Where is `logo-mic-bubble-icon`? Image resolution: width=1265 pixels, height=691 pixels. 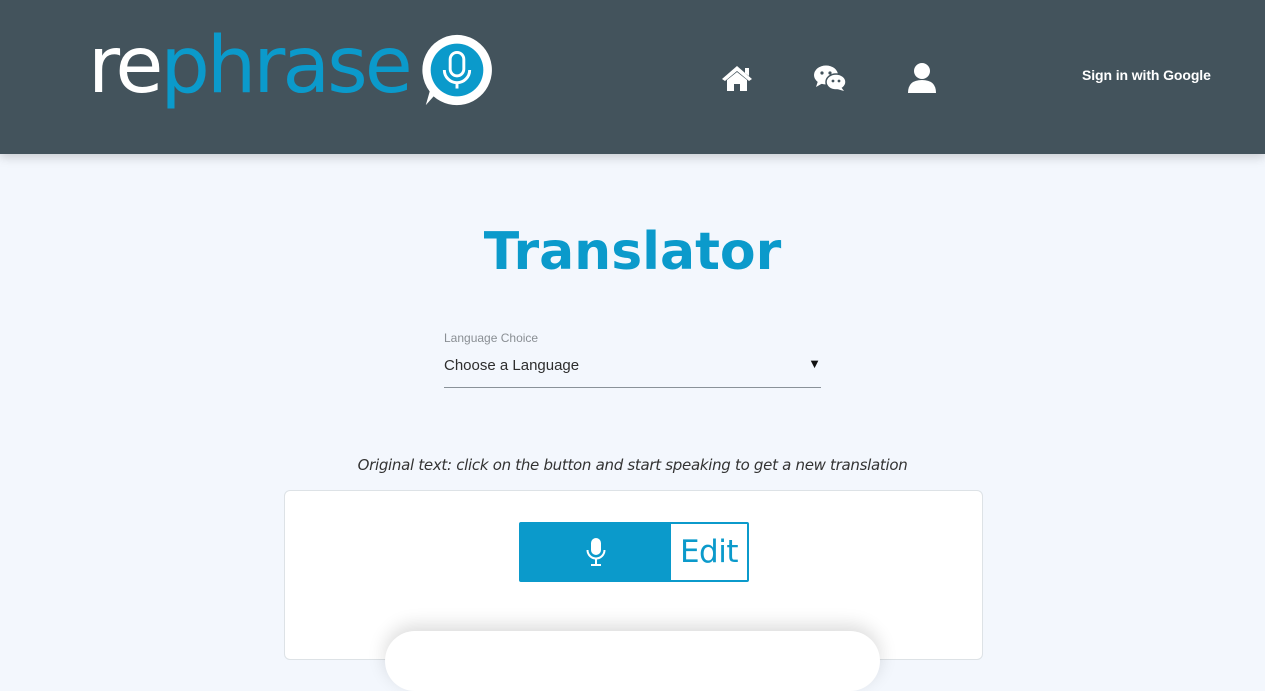
logo-mic-bubble-icon is located at coordinates (457, 70).